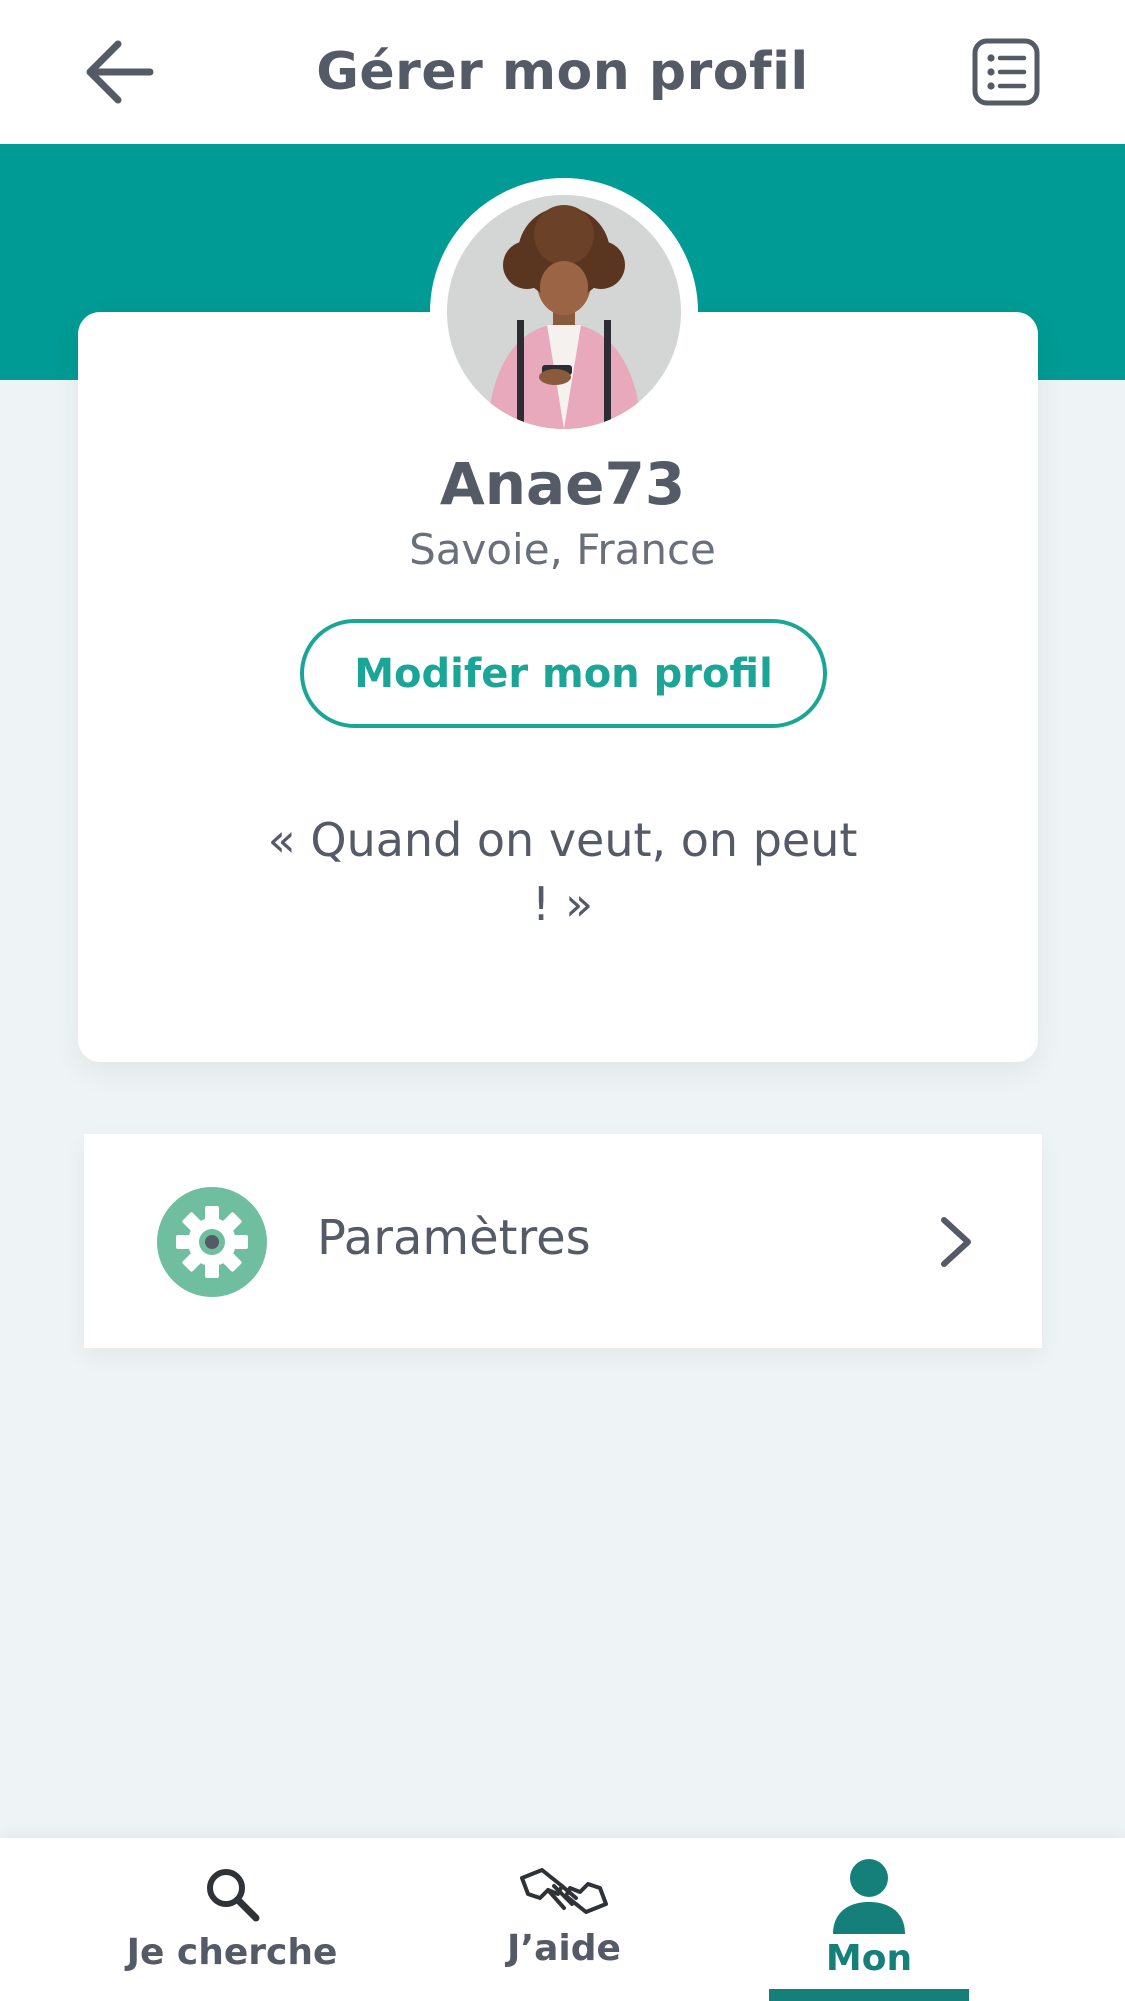 The width and height of the screenshot is (1125, 2001). Describe the element at coordinates (562, 484) in the screenshot. I see `username: Anae73` at that location.